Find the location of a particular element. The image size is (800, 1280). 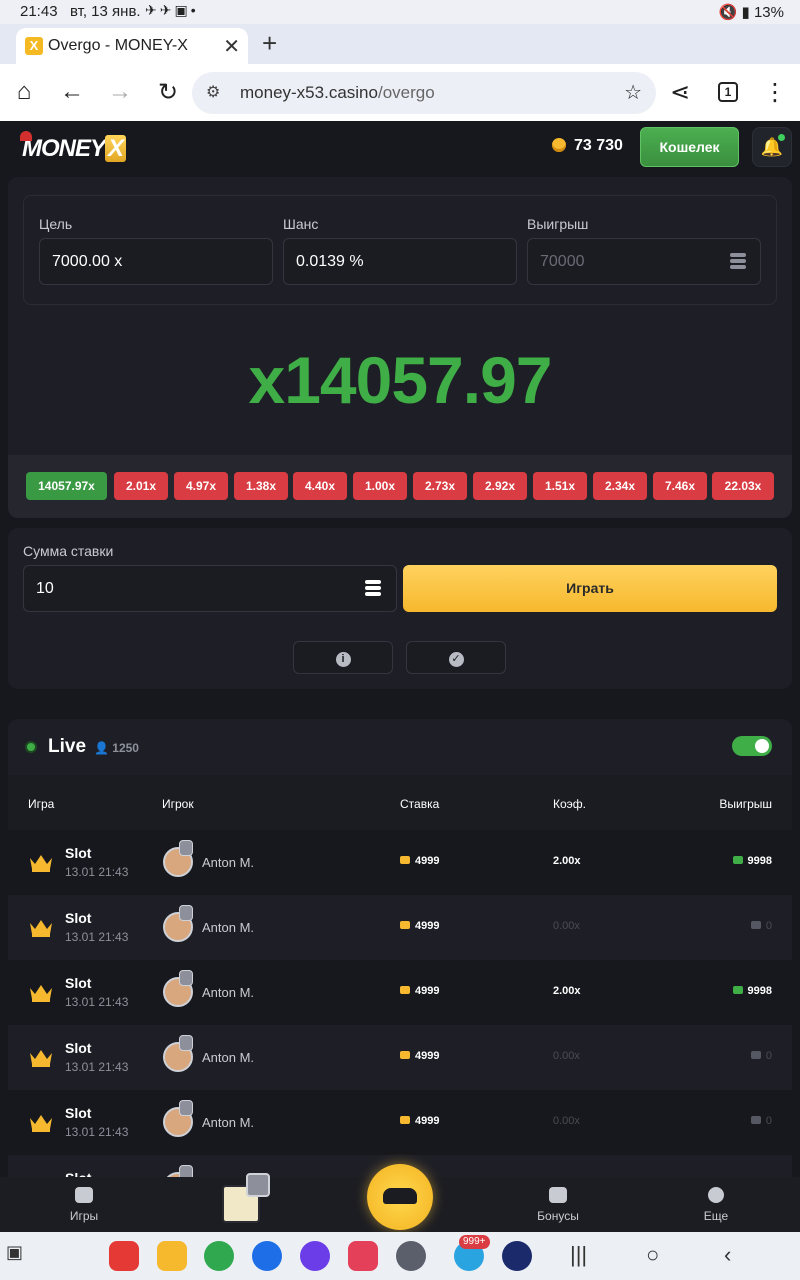

back-nav-icon: ‹ is located at coordinates (727, 1255).